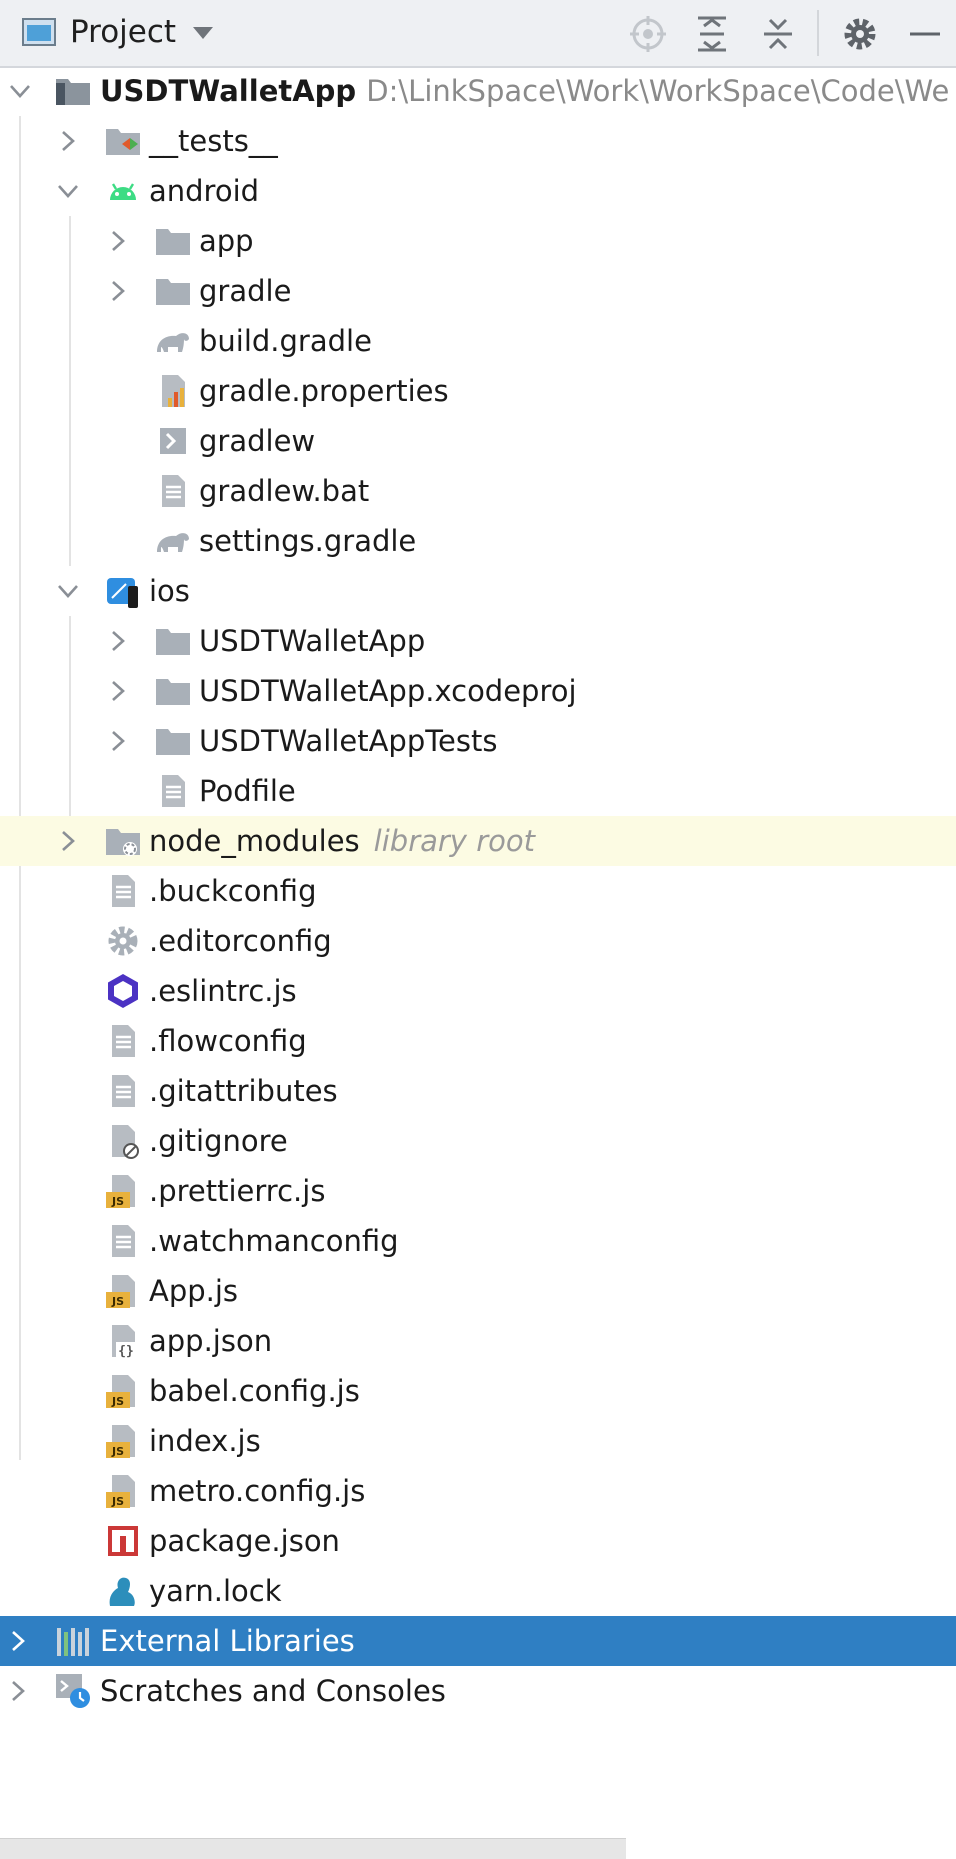  Describe the element at coordinates (478, 1141) in the screenshot. I see `tree-row-gitignore: .gitignore` at that location.